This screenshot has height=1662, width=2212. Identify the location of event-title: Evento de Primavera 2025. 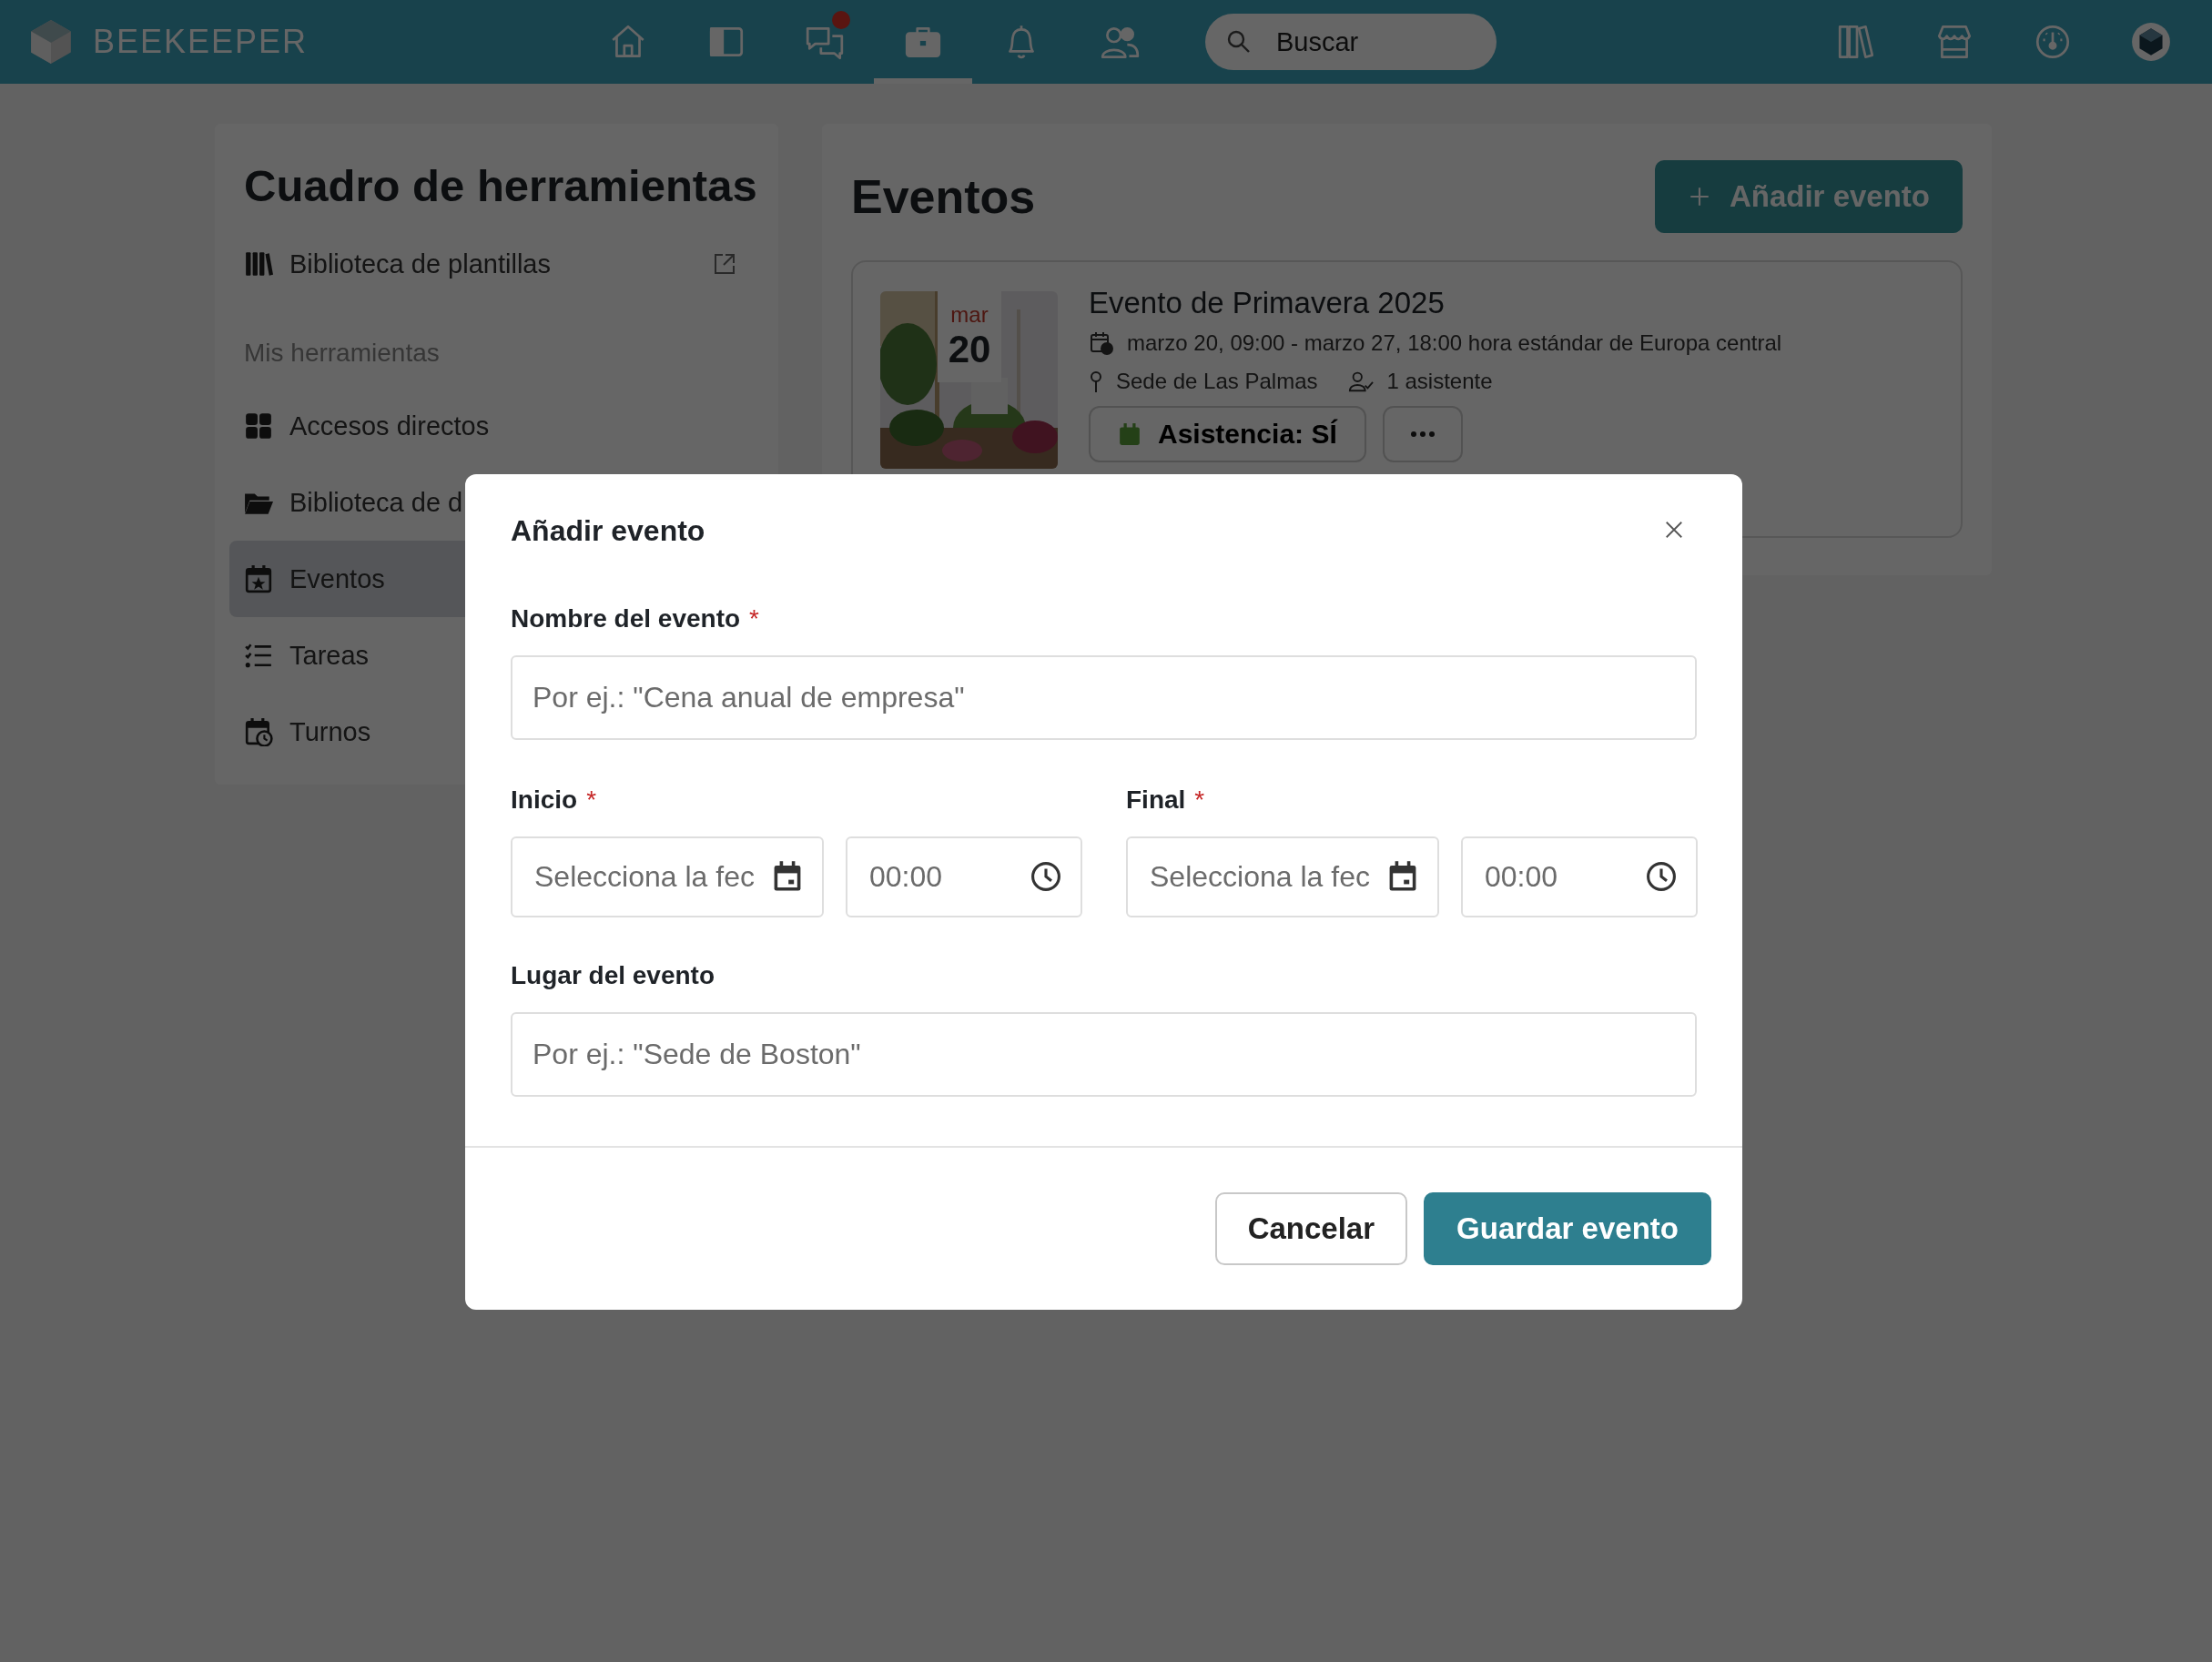
(1267, 303).